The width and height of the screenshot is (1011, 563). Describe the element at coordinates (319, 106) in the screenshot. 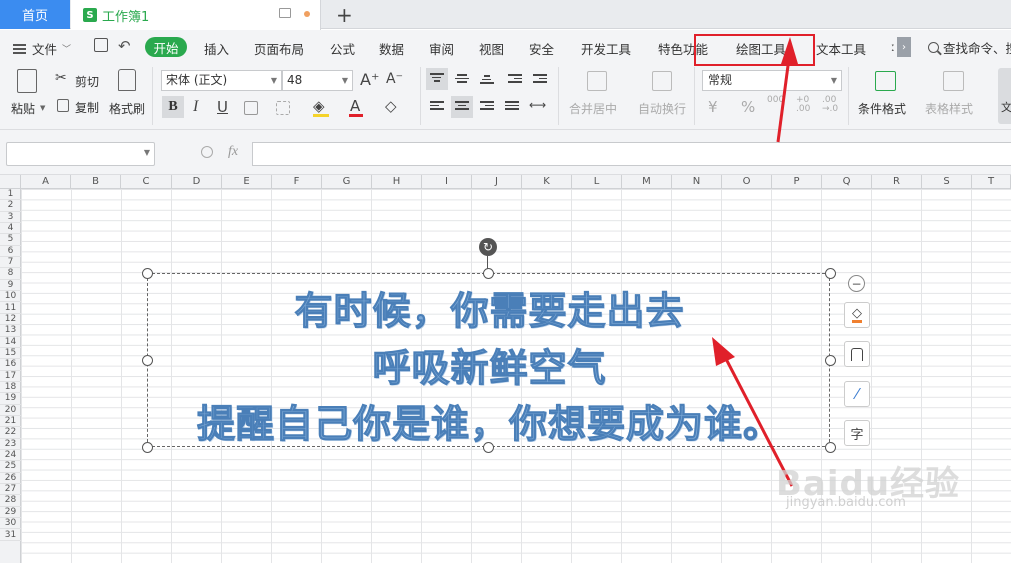

I see `fill-color-icon: ◈` at that location.